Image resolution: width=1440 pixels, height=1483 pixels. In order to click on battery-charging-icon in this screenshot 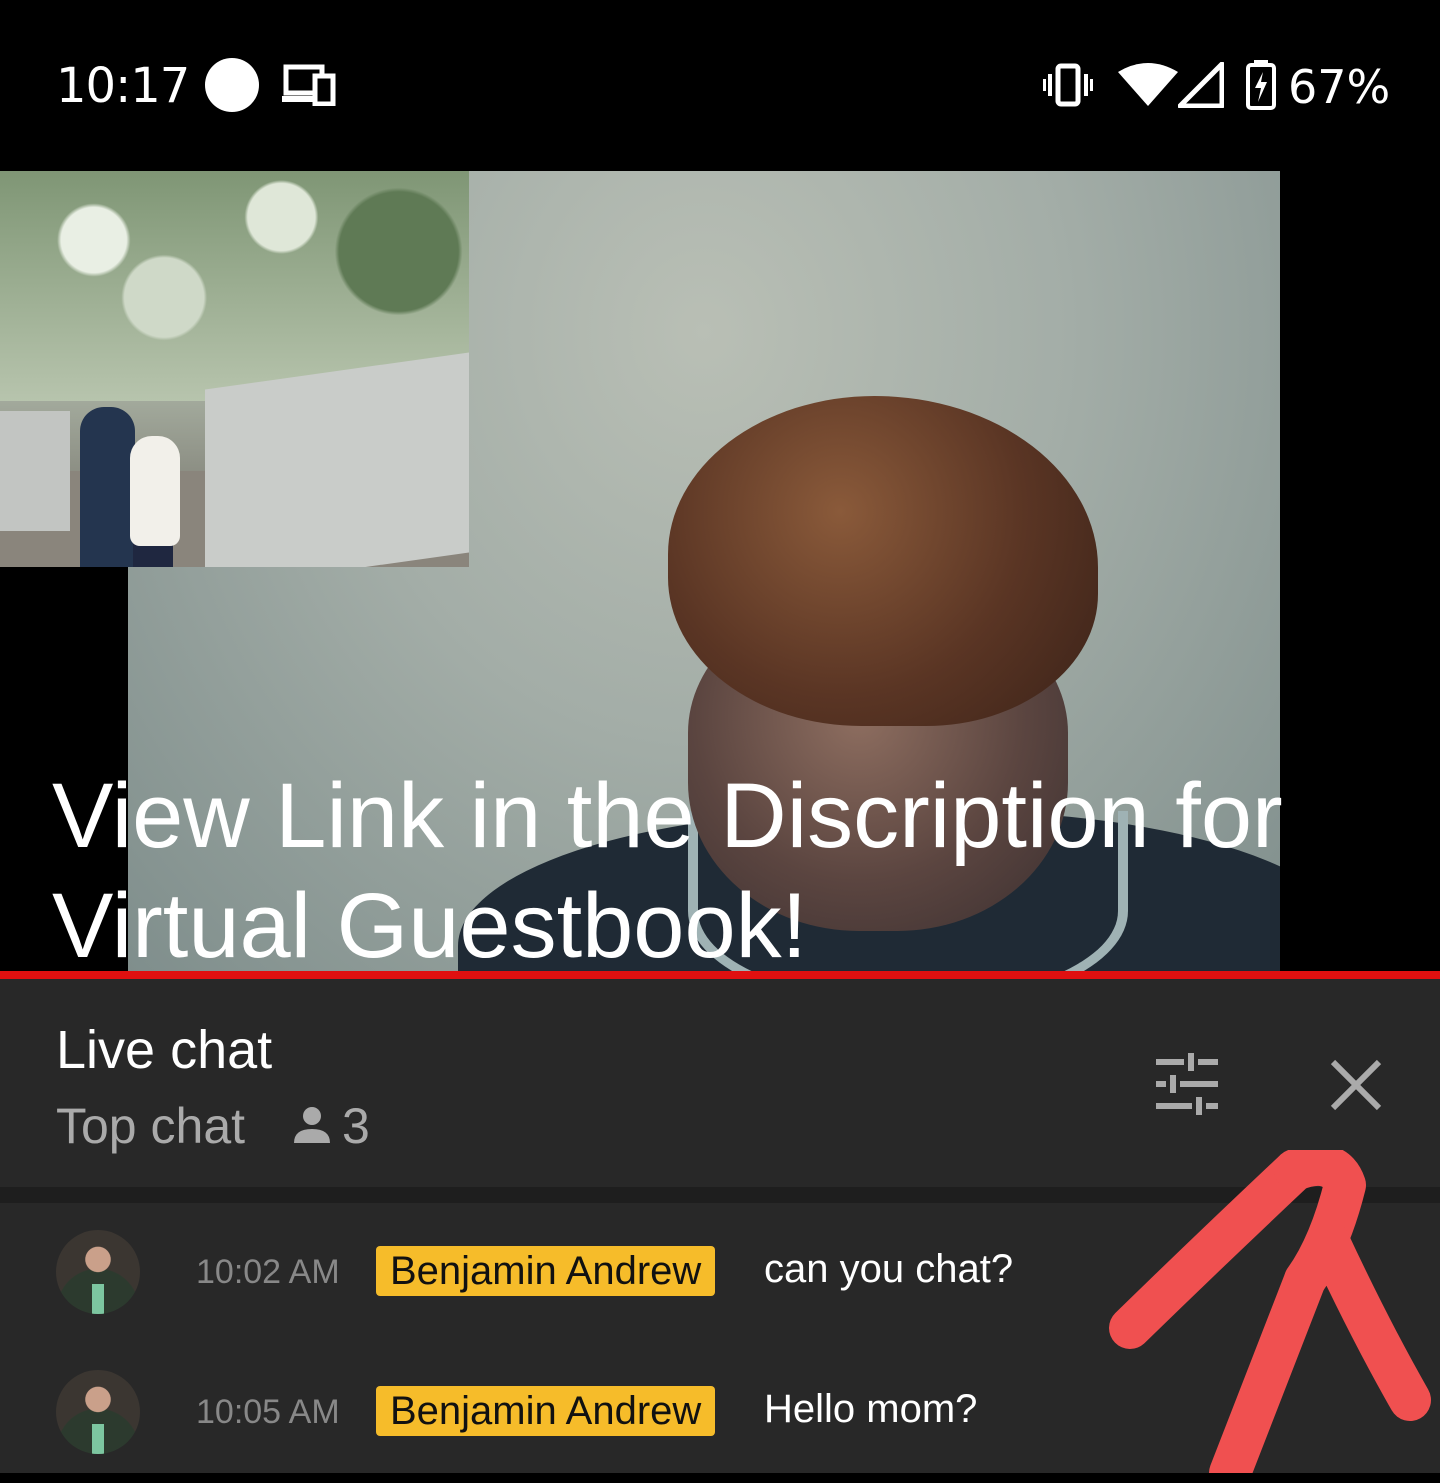, I will do `click(1261, 85)`.